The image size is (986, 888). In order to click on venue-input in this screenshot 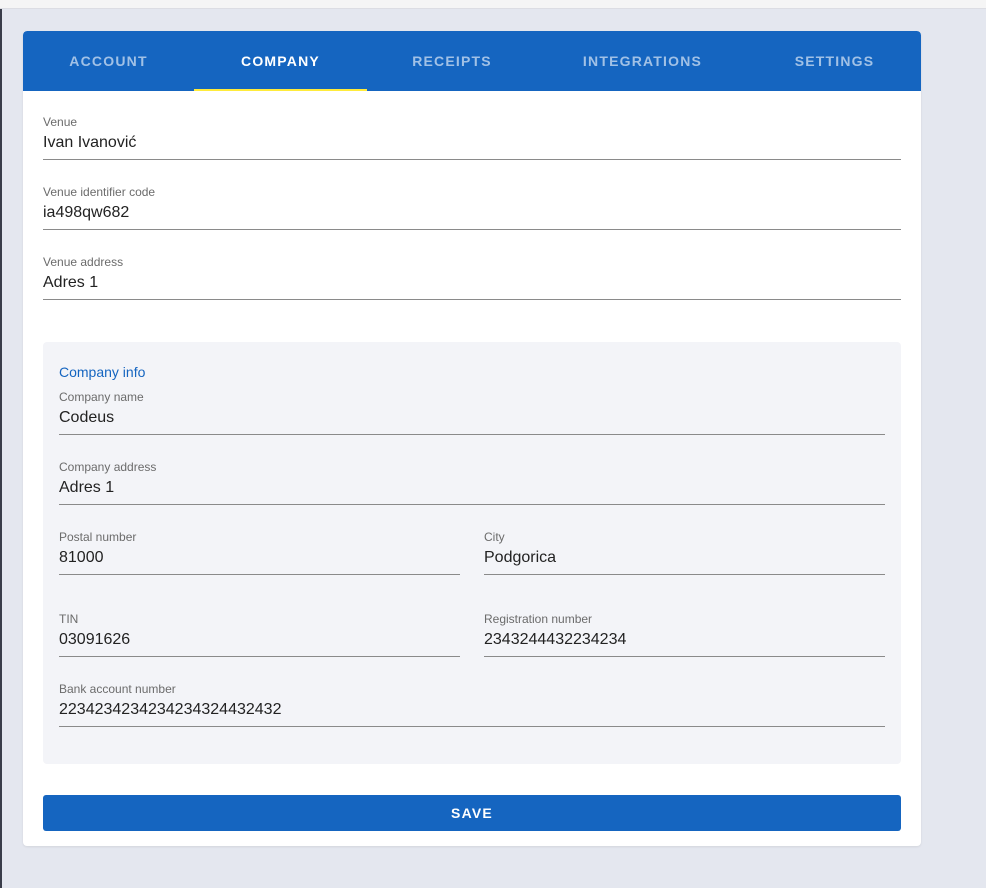, I will do `click(472, 143)`.